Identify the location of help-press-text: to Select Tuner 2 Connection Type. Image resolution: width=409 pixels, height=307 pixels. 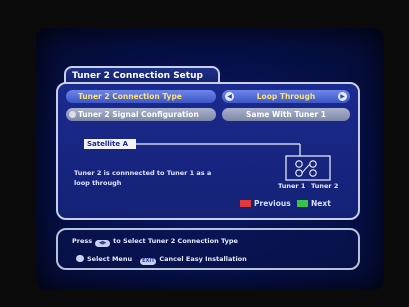
(175, 241).